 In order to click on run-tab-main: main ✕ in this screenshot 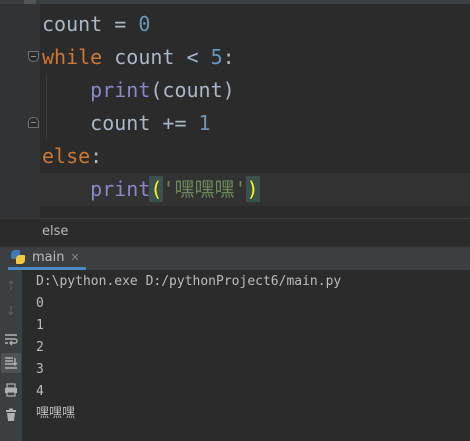, I will do `click(47, 258)`.